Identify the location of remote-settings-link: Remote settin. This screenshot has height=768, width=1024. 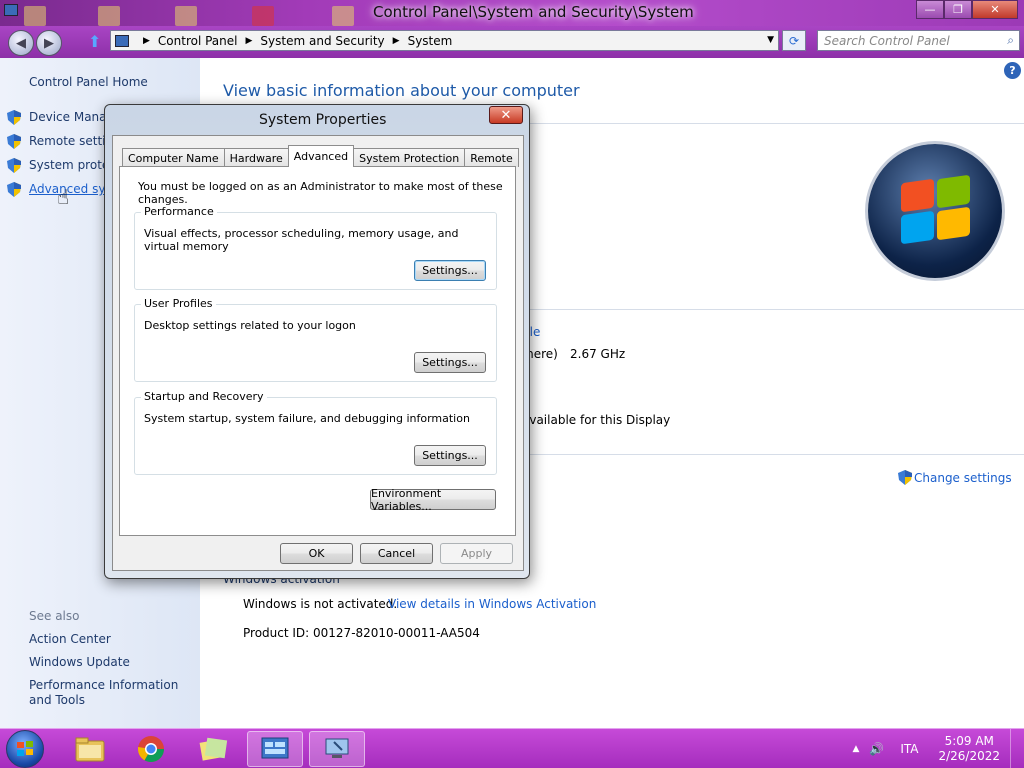
(71, 141).